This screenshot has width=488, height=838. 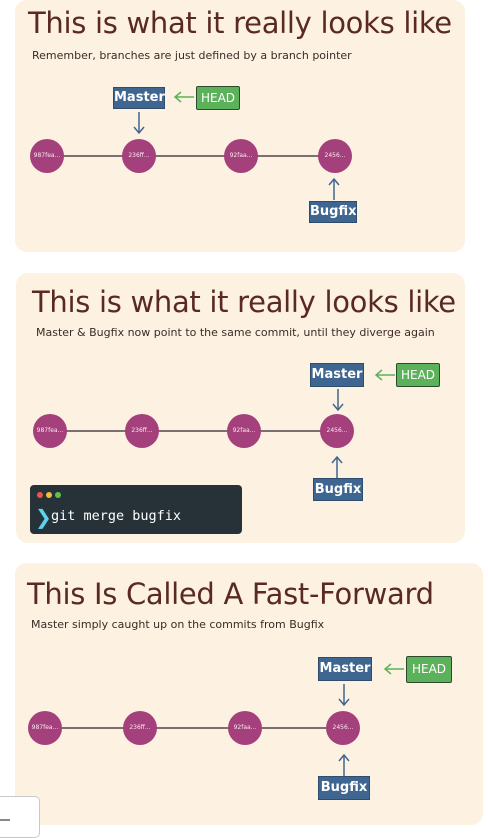 What do you see at coordinates (40, 495) in the screenshot?
I see `close-dot` at bounding box center [40, 495].